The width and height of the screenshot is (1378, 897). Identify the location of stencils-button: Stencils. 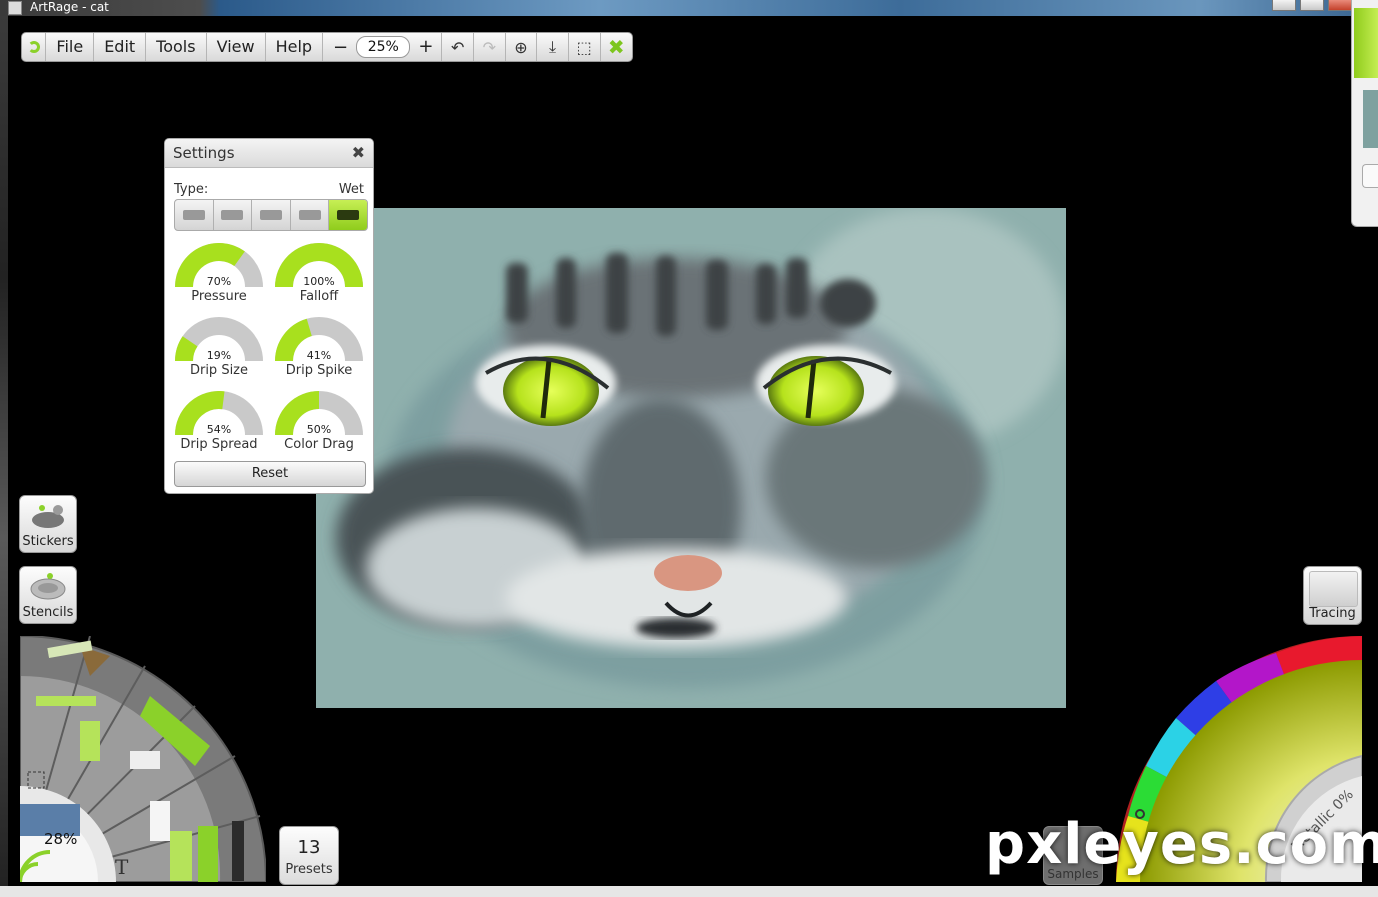
(48, 595).